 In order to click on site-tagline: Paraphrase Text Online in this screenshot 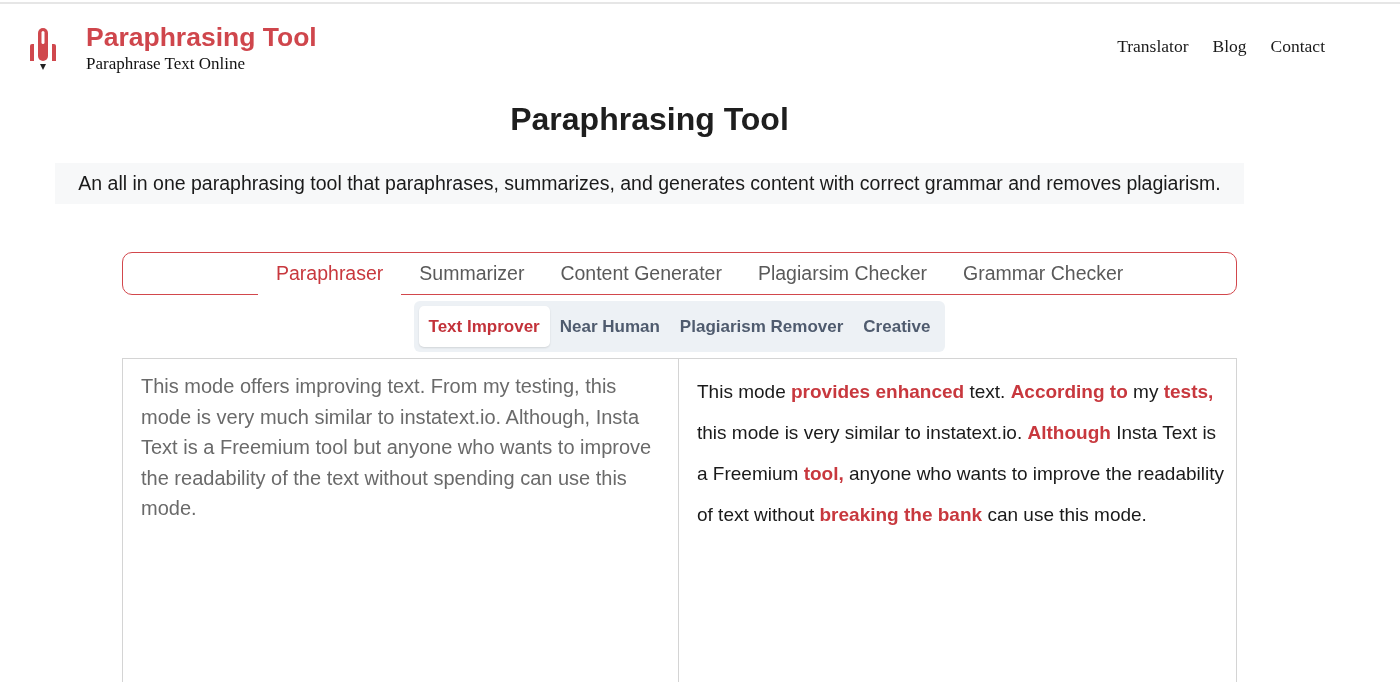, I will do `click(166, 64)`.